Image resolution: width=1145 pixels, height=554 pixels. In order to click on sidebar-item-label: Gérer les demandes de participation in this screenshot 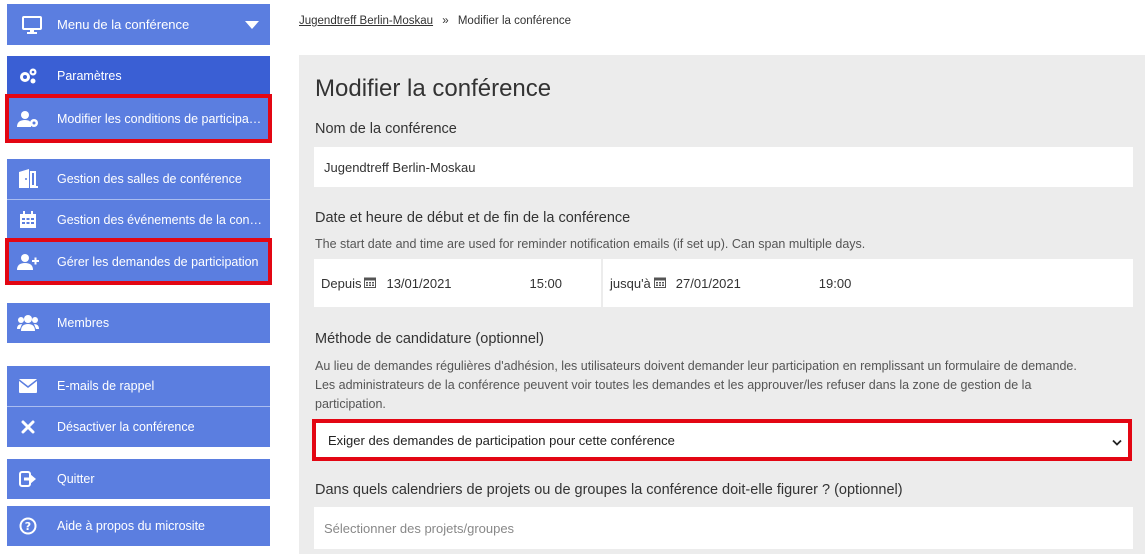, I will do `click(158, 261)`.